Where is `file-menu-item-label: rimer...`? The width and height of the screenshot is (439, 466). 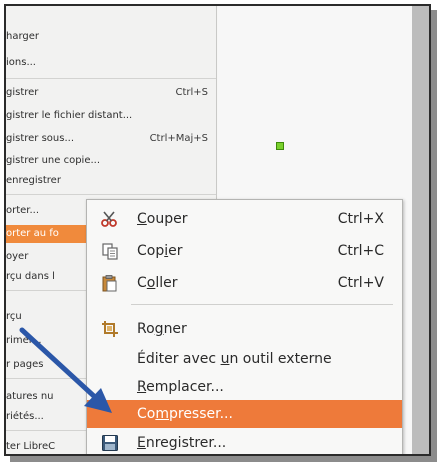 file-menu-item-label: rimer... is located at coordinates (24, 340).